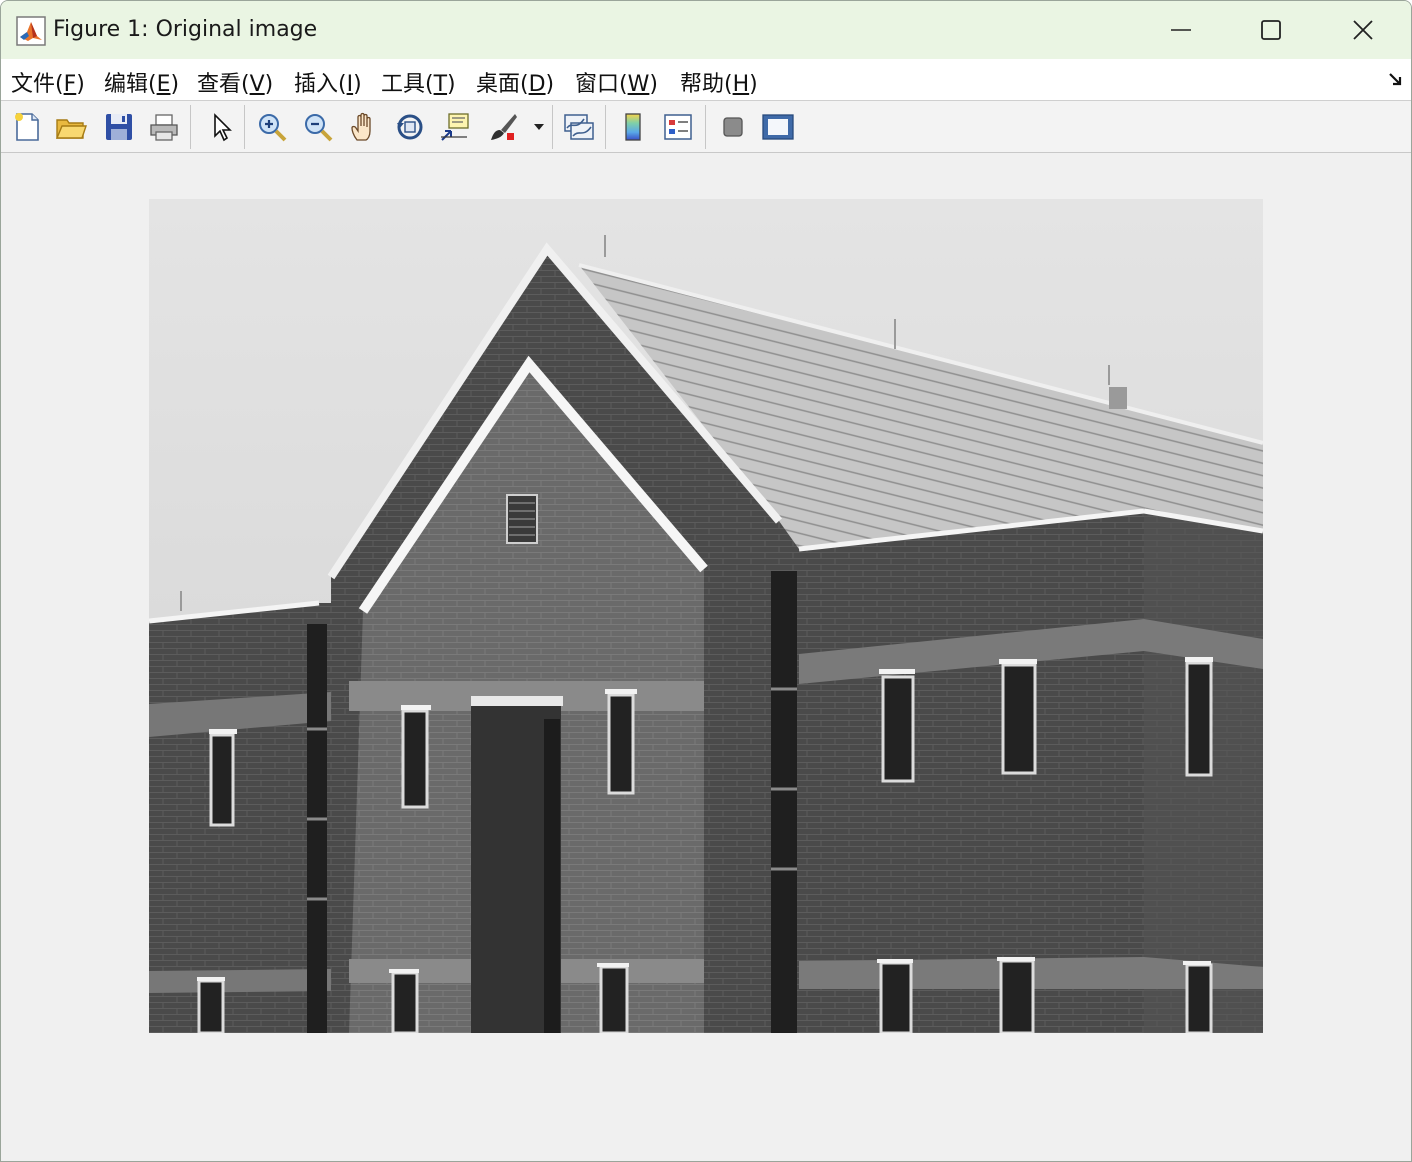 The height and width of the screenshot is (1162, 1412). I want to click on zoom-in-button, so click(272, 127).